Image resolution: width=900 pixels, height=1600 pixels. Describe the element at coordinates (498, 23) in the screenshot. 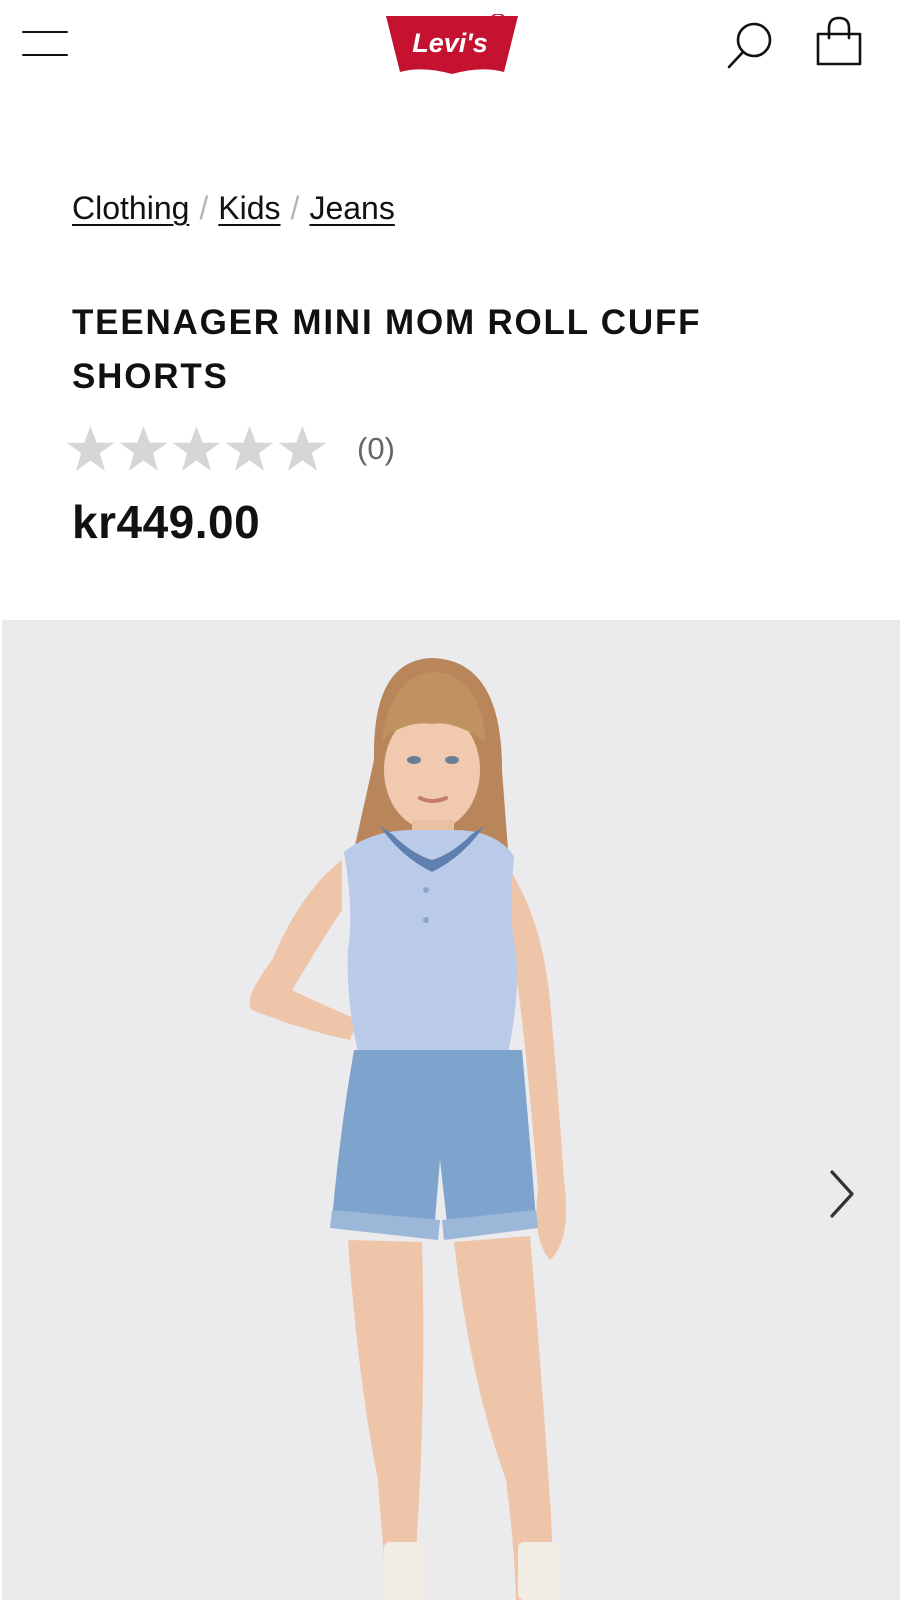

I see `logo-registered-mark: ®` at that location.